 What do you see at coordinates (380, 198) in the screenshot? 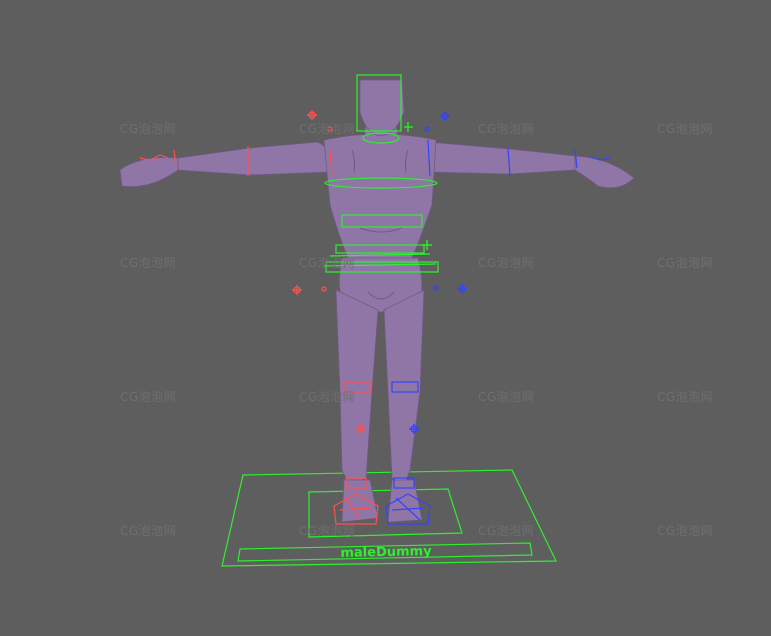
I see `torso` at bounding box center [380, 198].